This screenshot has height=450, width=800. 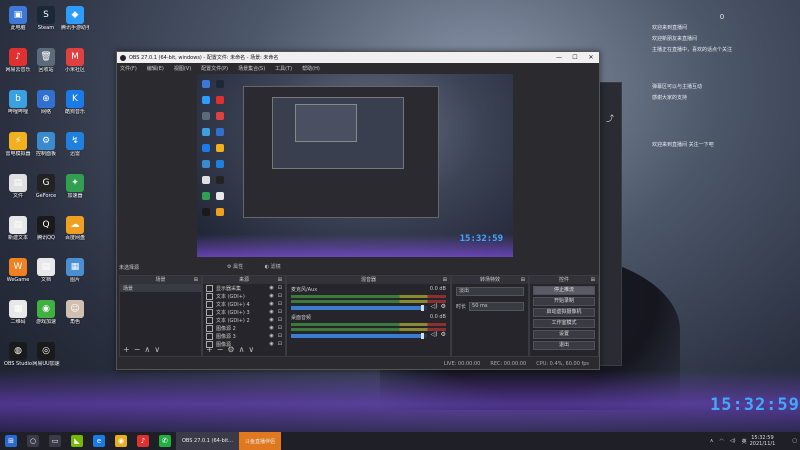 I want to click on desktop-icon: ↯ 迅雷, so click(x=75, y=144).